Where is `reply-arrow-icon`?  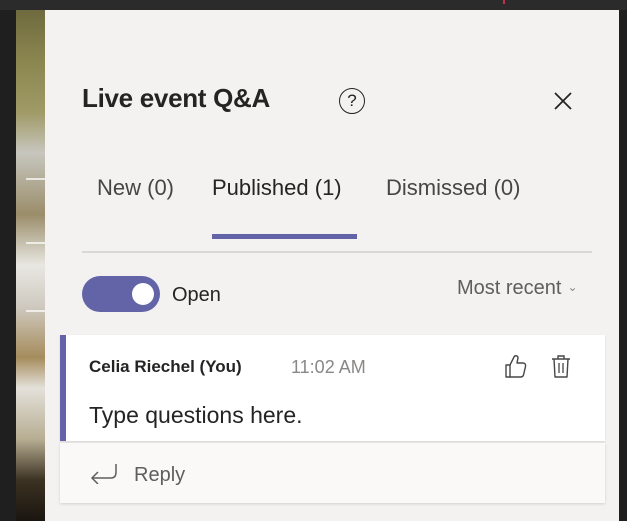 reply-arrow-icon is located at coordinates (103, 474).